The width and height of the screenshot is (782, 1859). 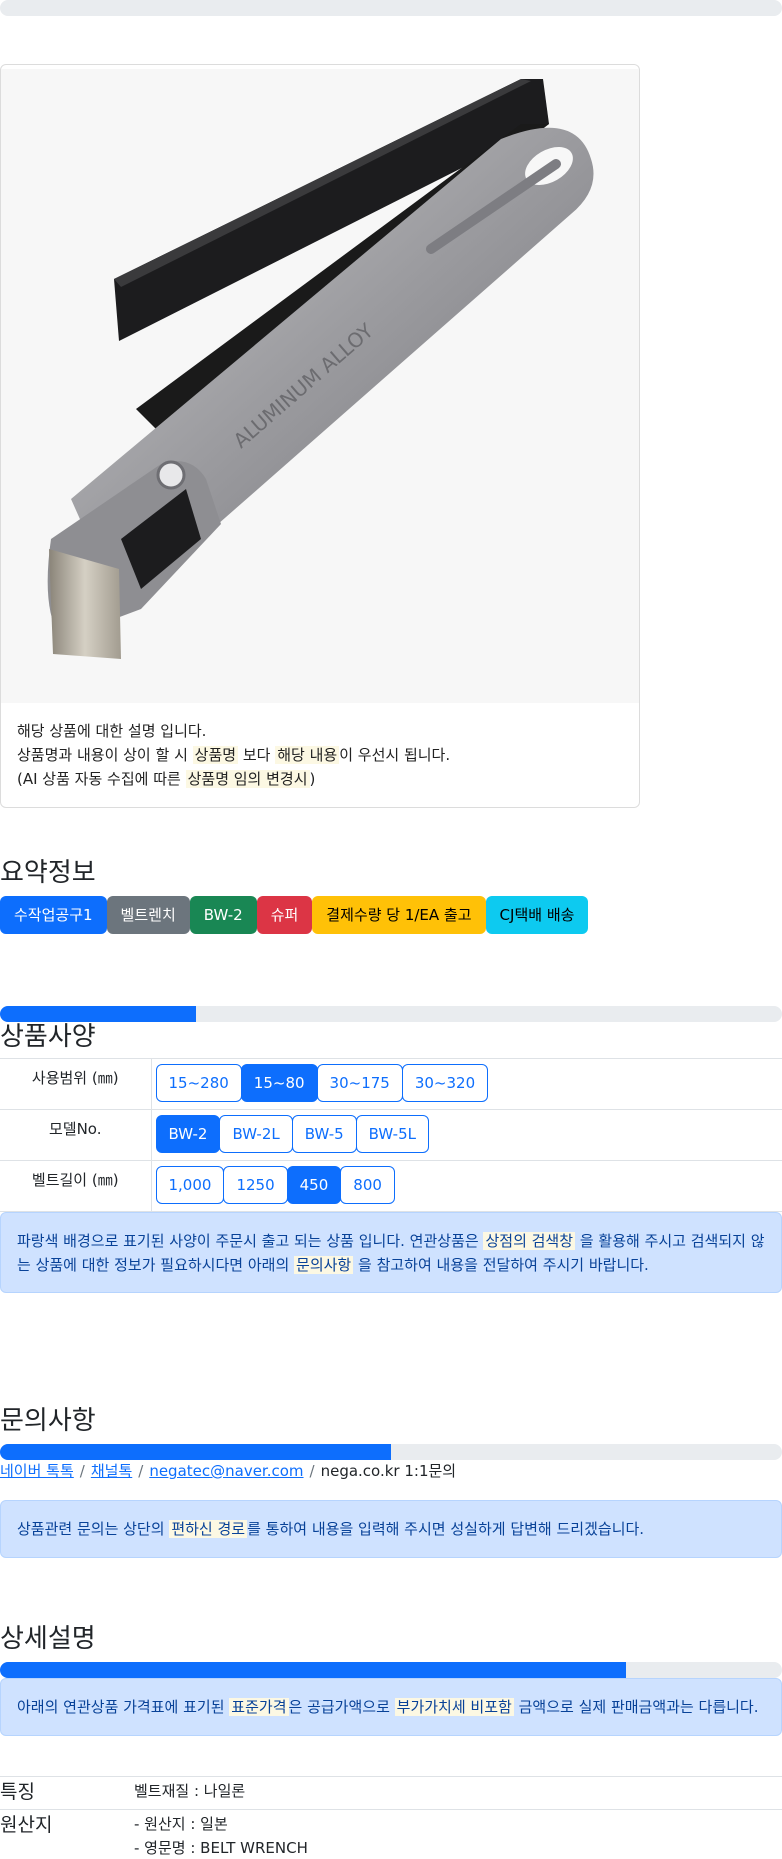 I want to click on feature-value-line: - 원산지 : 일본, so click(x=181, y=1824).